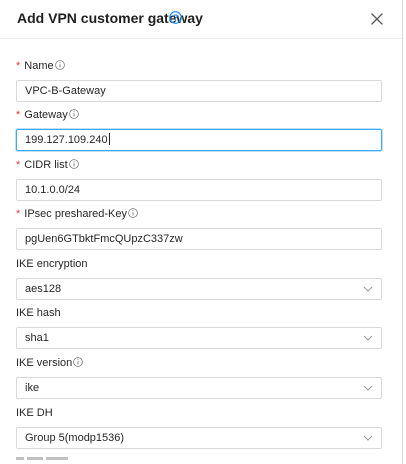 The image size is (406, 464). I want to click on ike-version-label: IKE version, so click(50, 363).